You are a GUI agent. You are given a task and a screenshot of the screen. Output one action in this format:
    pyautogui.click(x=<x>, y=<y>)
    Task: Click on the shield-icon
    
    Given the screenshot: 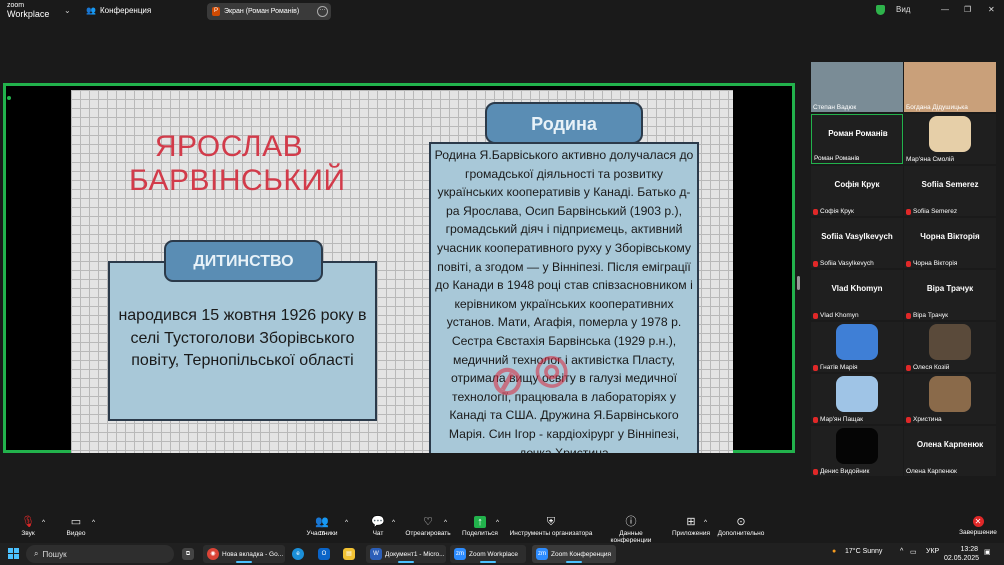 What is the action you would take?
    pyautogui.click(x=880, y=10)
    